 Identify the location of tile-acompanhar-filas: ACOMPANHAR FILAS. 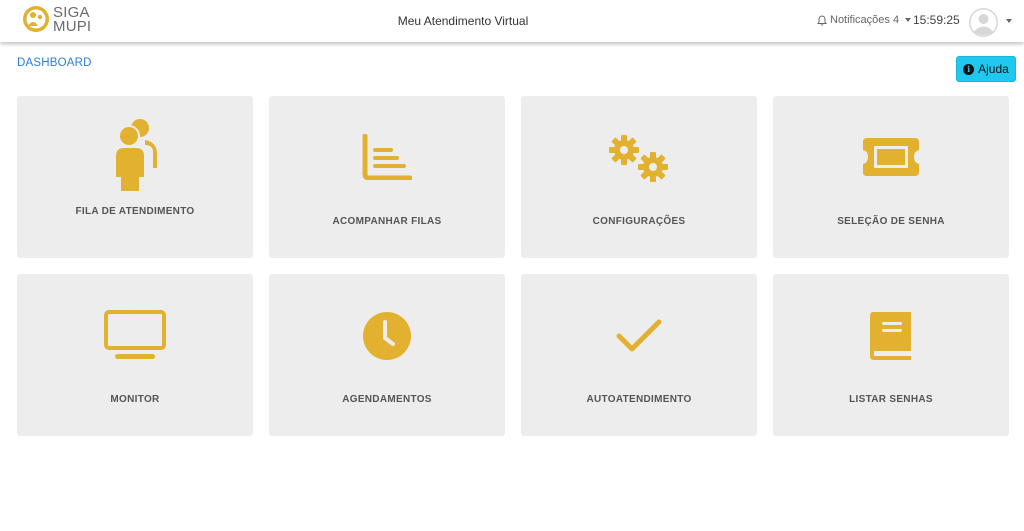
(387, 177).